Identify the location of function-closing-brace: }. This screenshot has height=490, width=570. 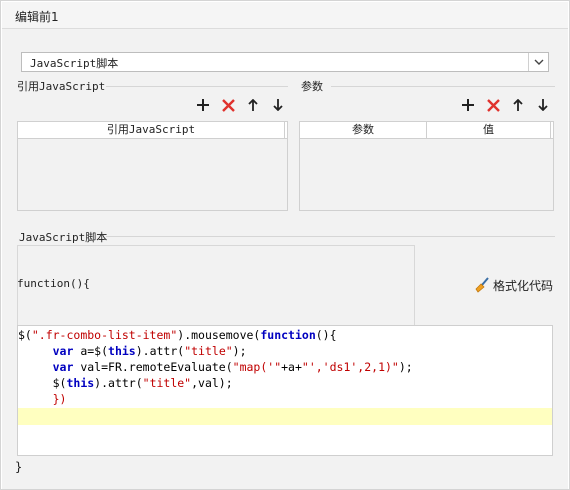
(19, 467).